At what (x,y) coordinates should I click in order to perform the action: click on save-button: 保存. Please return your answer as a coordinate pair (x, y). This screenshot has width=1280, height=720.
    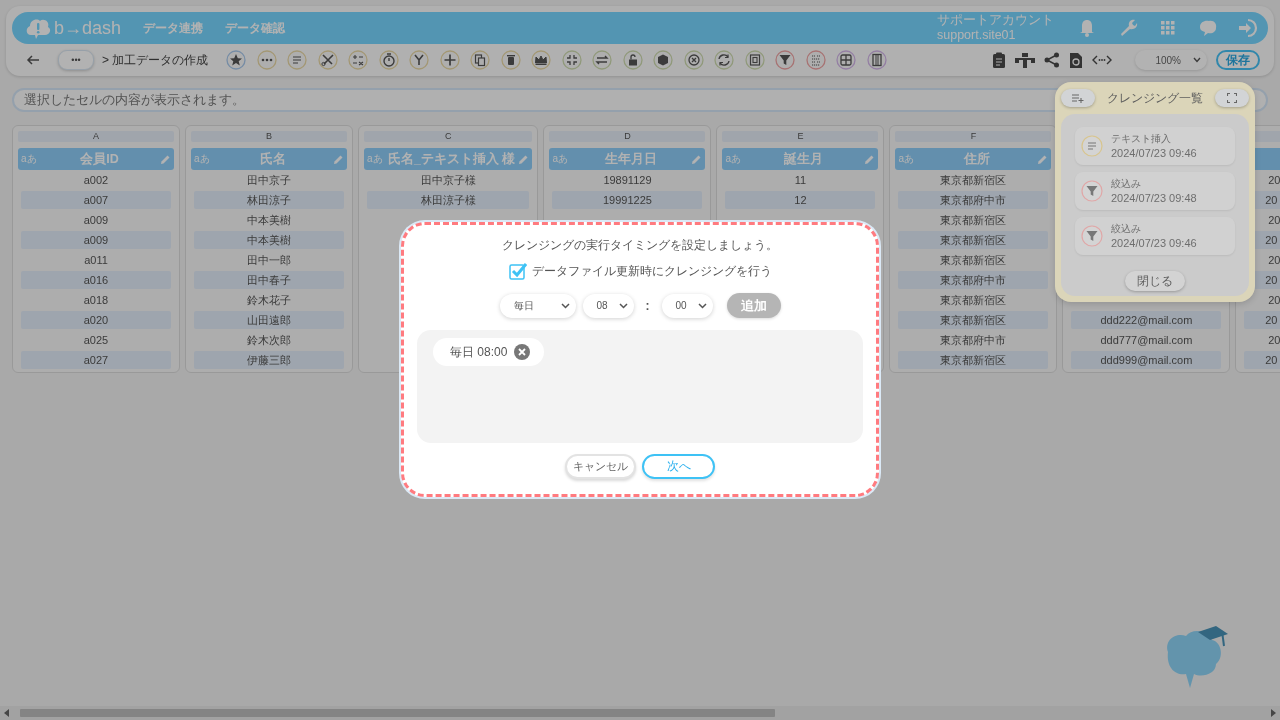
    Looking at the image, I should click on (1238, 60).